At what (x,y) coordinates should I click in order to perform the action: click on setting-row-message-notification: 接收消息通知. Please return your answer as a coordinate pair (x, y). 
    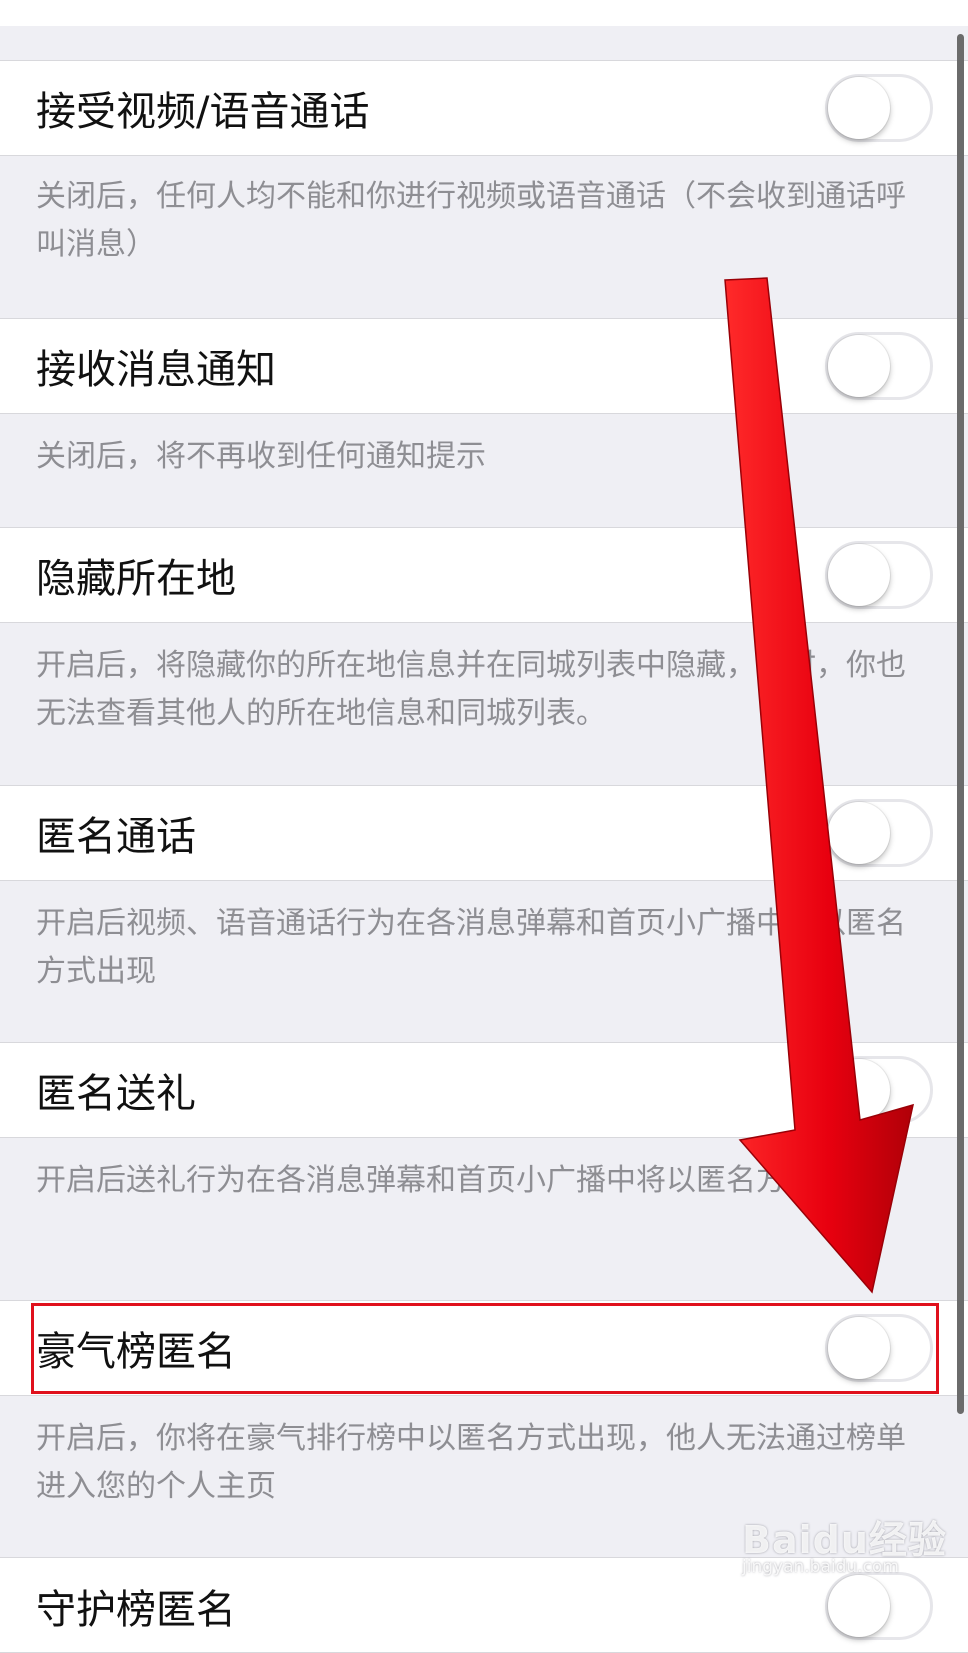
    Looking at the image, I should click on (484, 366).